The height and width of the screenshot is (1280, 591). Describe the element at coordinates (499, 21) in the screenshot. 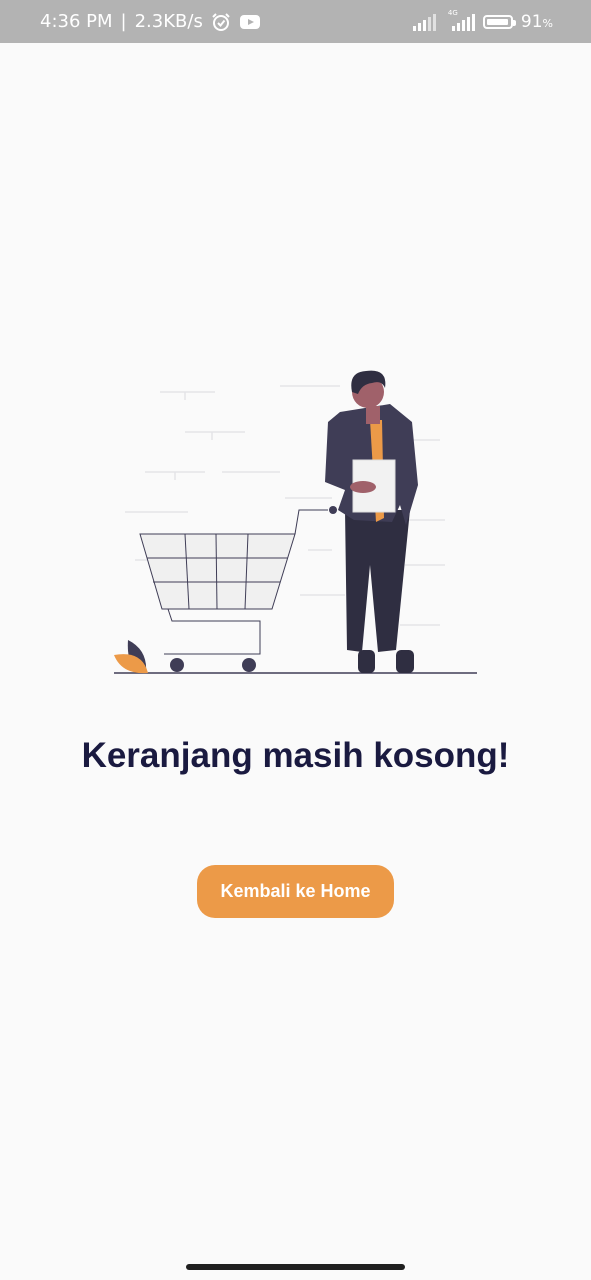

I see `battery-icon` at that location.